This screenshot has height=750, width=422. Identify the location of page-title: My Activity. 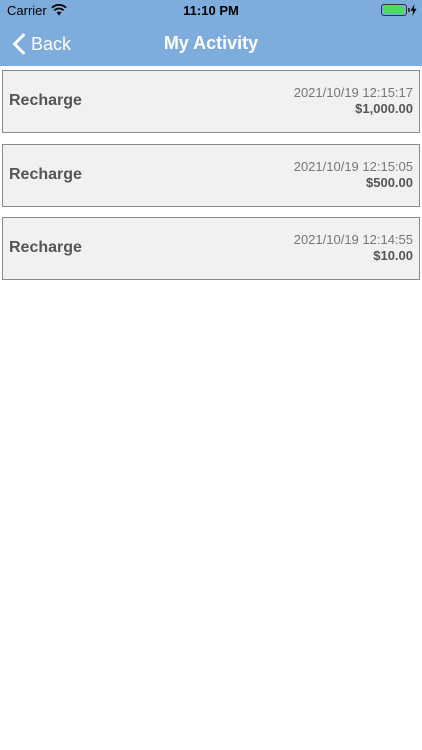
(211, 43).